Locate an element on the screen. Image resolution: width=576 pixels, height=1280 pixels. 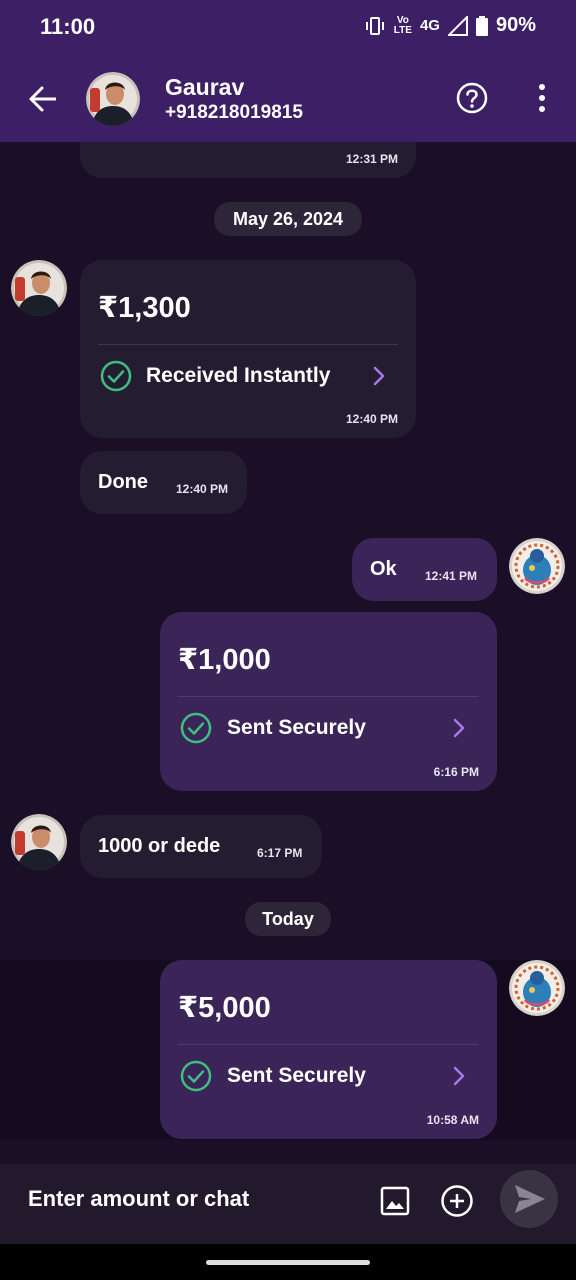
system-navigation-bar is located at coordinates (288, 1262).